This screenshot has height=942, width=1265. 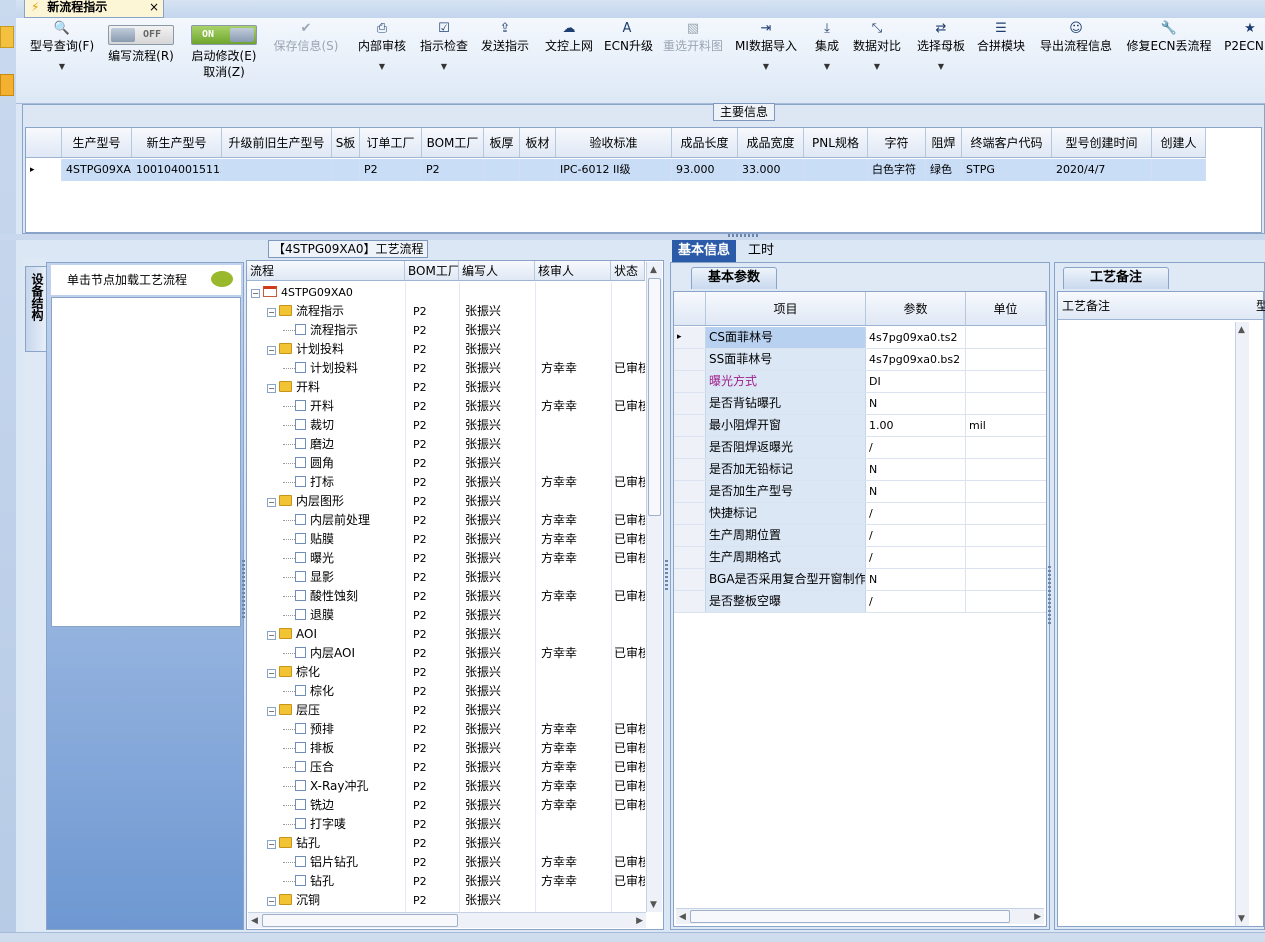 I want to click on tree-node: − 流程指示, so click(x=326, y=311).